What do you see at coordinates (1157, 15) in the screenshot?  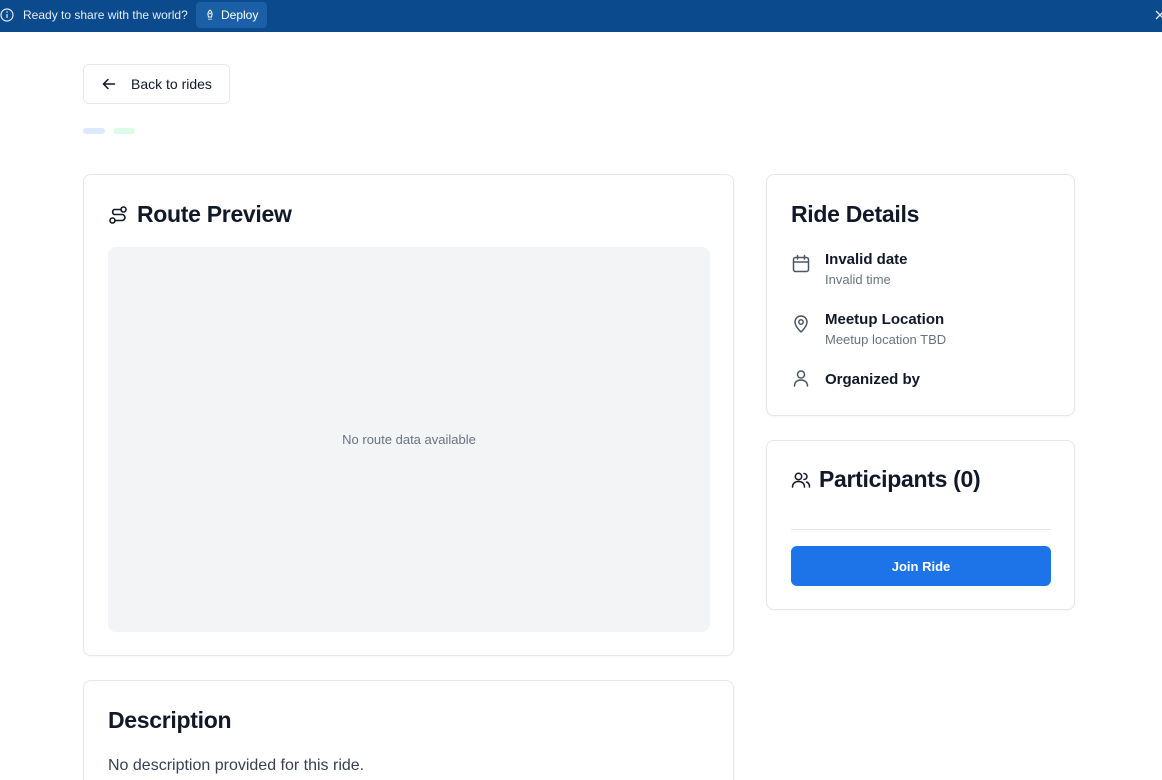 I see `close-icon` at bounding box center [1157, 15].